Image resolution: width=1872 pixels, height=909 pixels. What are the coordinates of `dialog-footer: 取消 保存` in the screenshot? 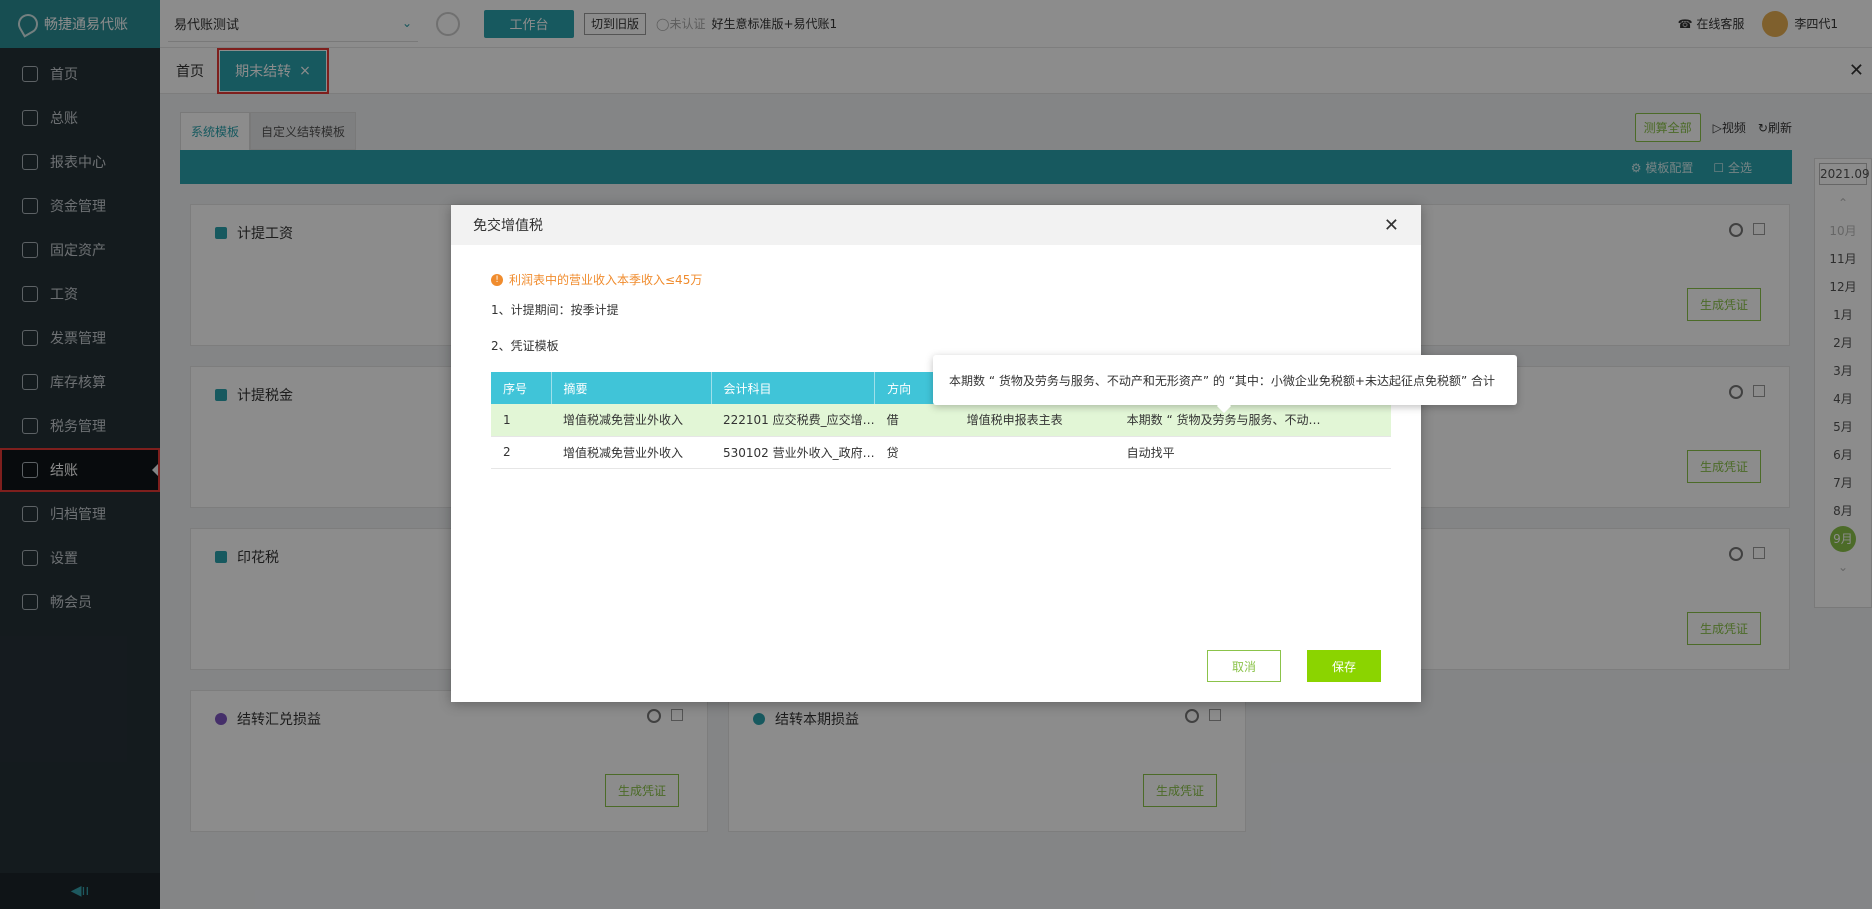 It's located at (1294, 666).